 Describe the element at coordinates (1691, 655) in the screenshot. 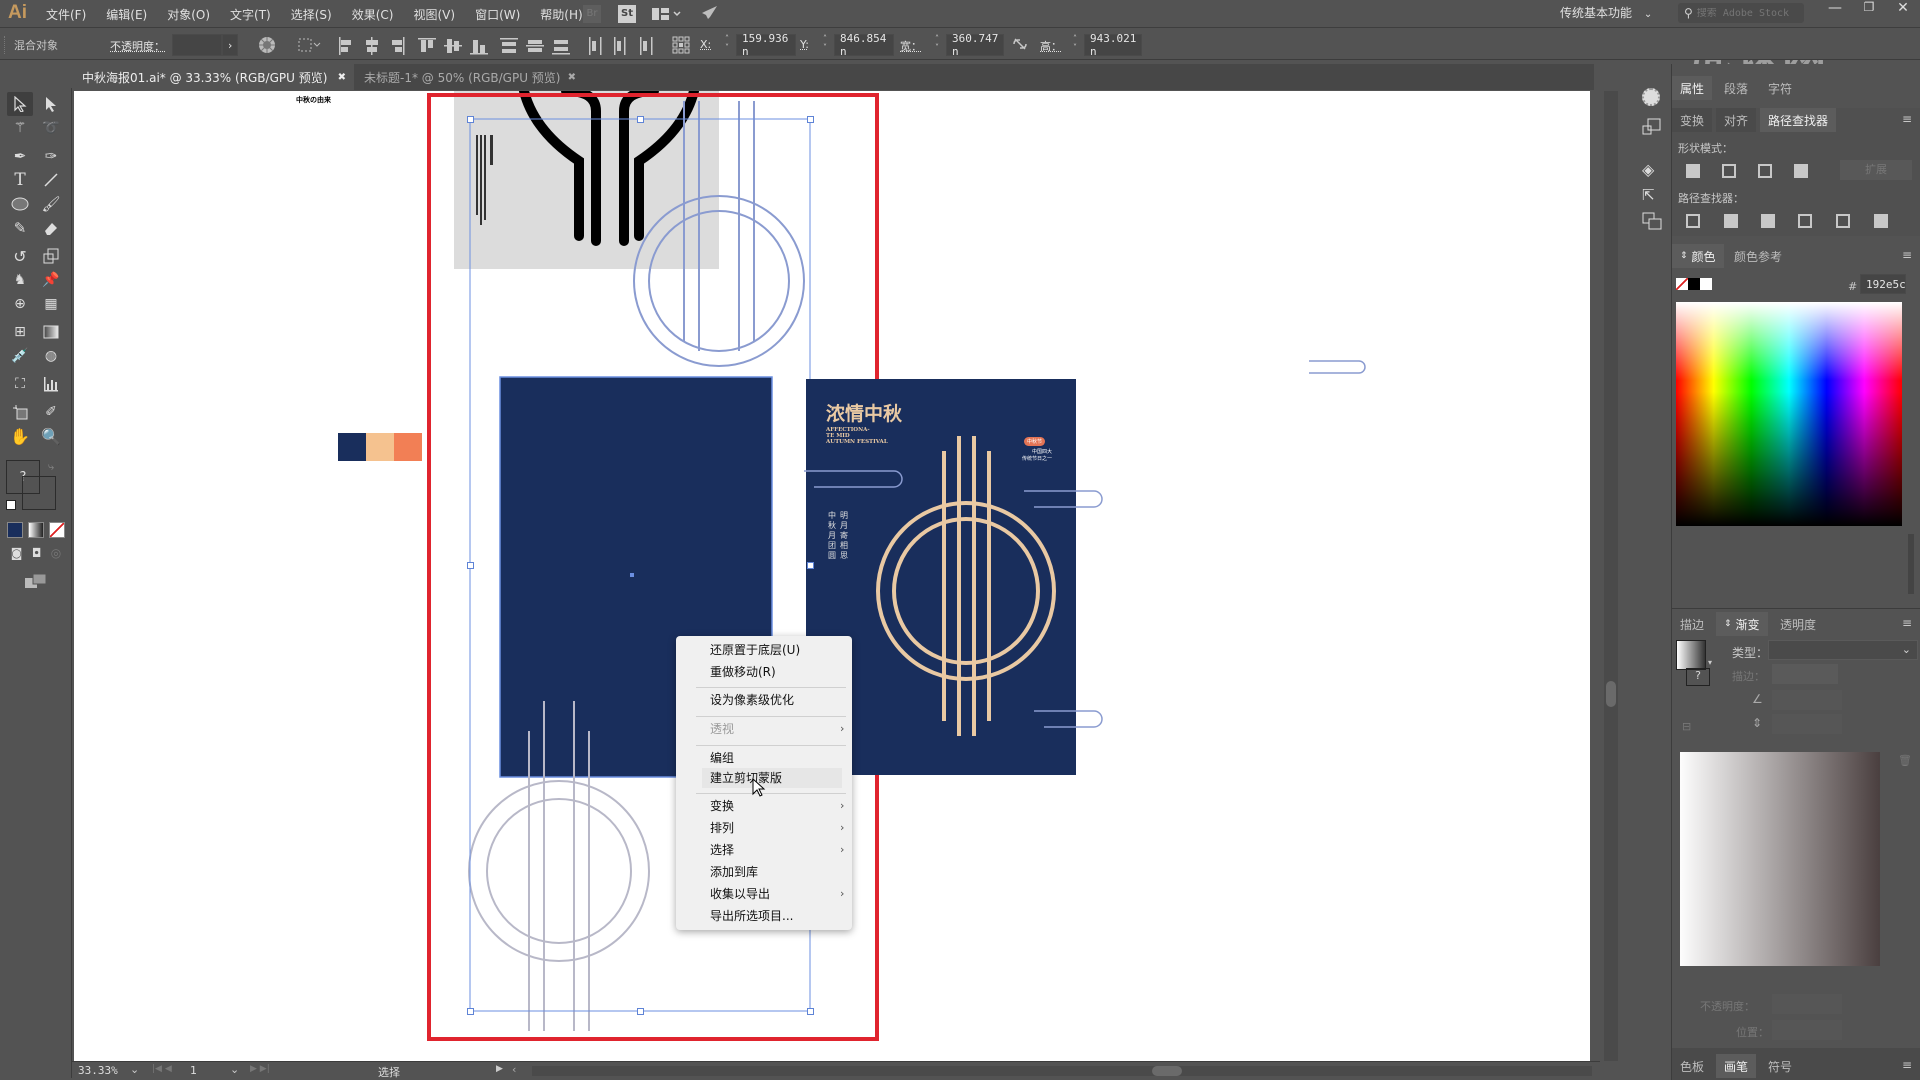

I see `gradient-preview-swatch` at that location.